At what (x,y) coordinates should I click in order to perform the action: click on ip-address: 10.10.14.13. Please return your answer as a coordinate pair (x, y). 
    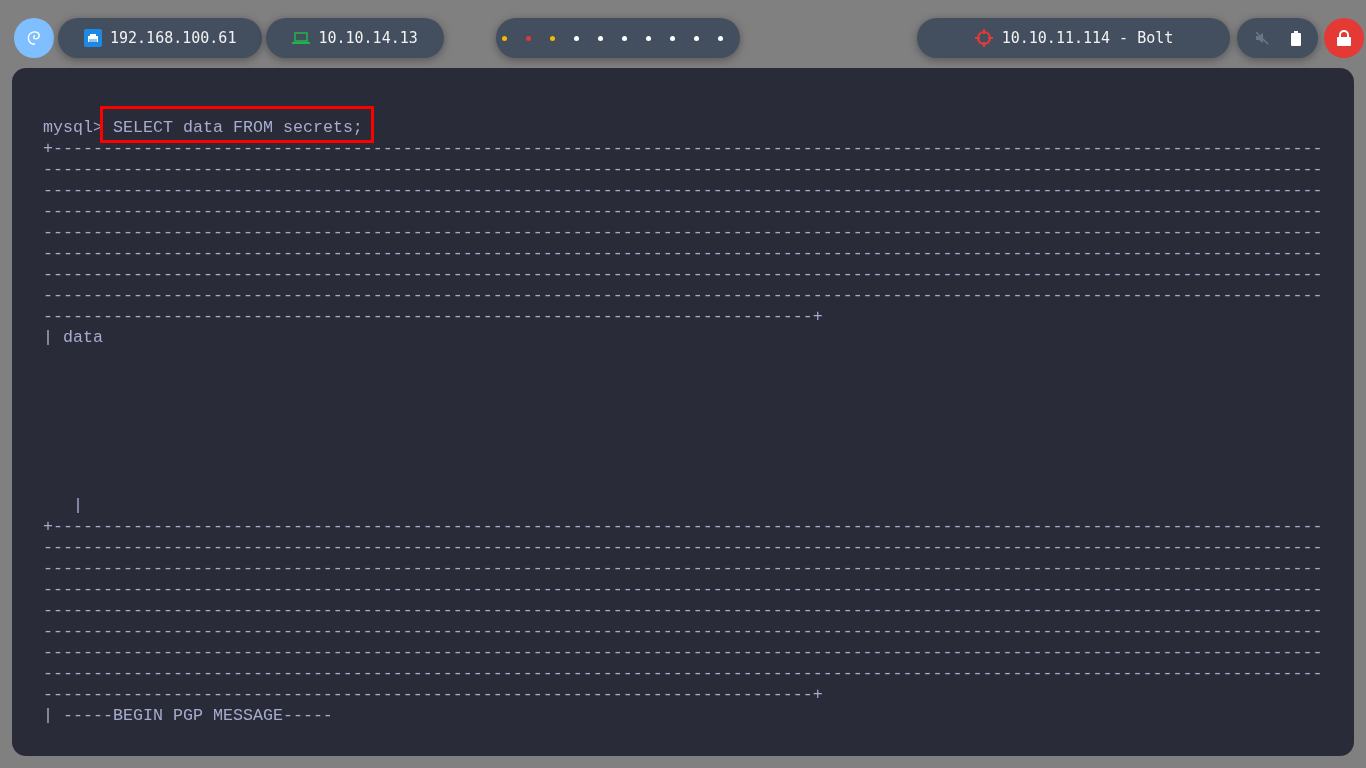
    Looking at the image, I should click on (368, 38).